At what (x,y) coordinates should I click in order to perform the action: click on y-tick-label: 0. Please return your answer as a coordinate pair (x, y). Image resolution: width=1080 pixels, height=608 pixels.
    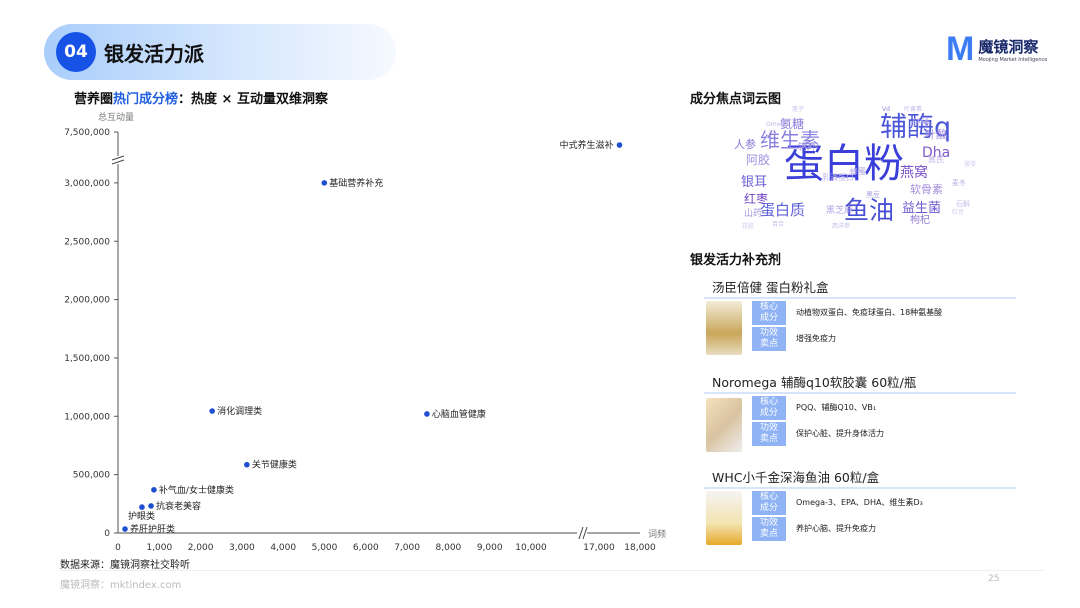
    Looking at the image, I should click on (107, 534).